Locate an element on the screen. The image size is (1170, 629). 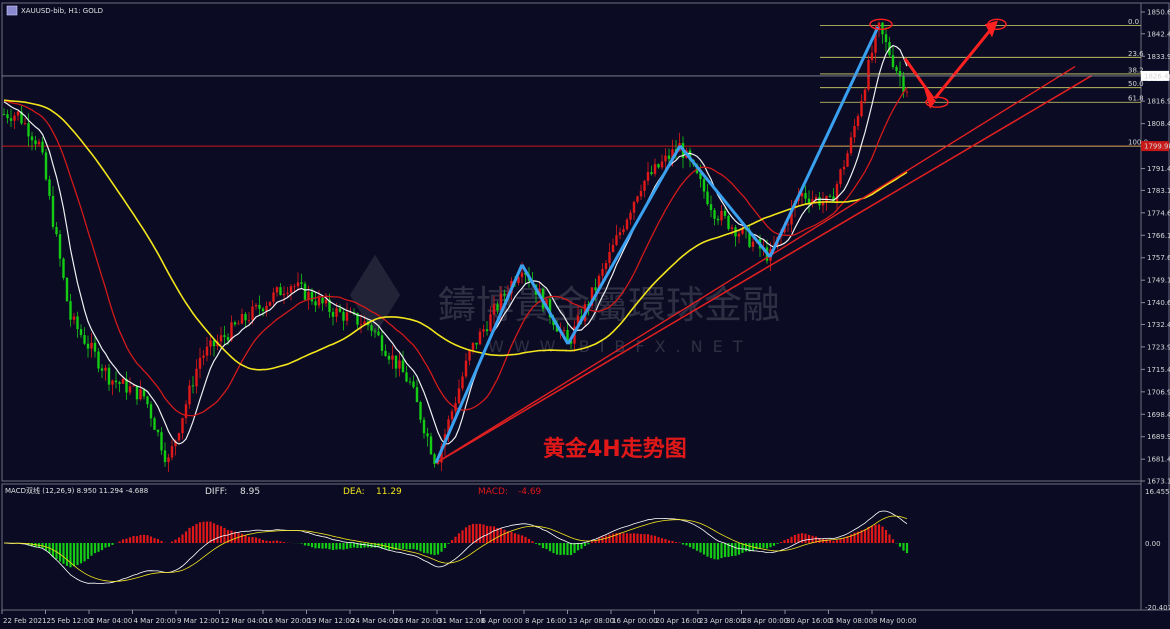
time-tick-label: 8 May 00:00 is located at coordinates (895, 621).